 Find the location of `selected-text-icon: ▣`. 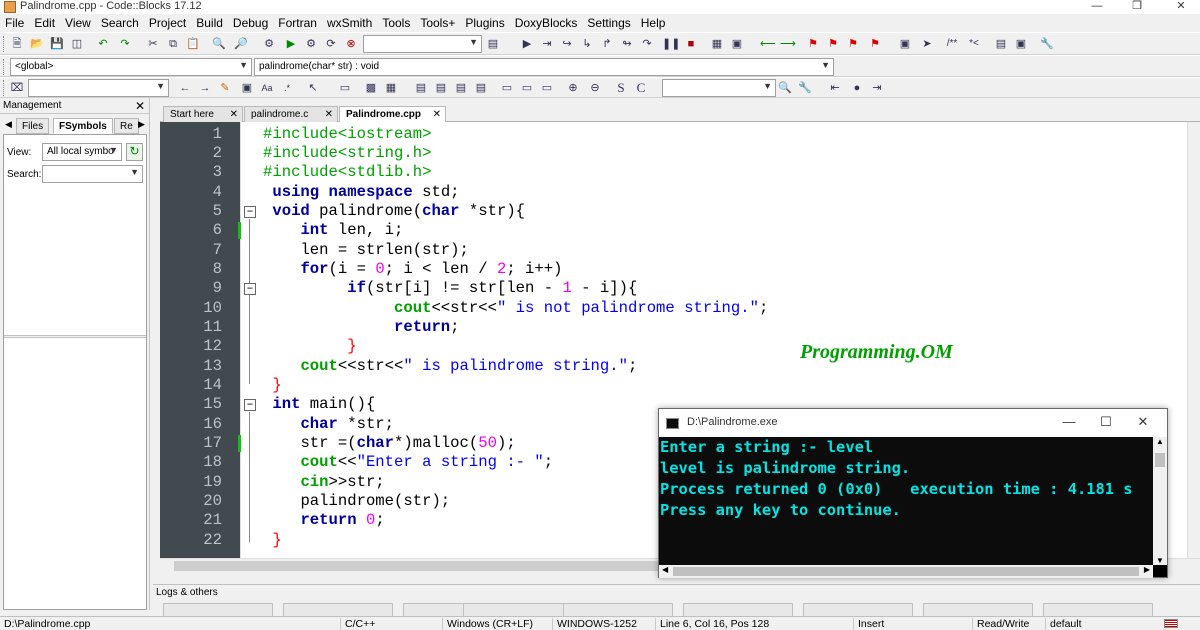

selected-text-icon: ▣ is located at coordinates (247, 88).